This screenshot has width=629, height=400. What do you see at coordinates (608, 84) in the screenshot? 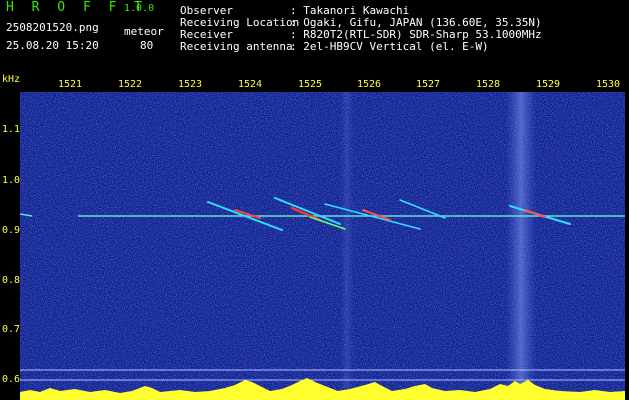
I see `x-tick: 1530` at bounding box center [608, 84].